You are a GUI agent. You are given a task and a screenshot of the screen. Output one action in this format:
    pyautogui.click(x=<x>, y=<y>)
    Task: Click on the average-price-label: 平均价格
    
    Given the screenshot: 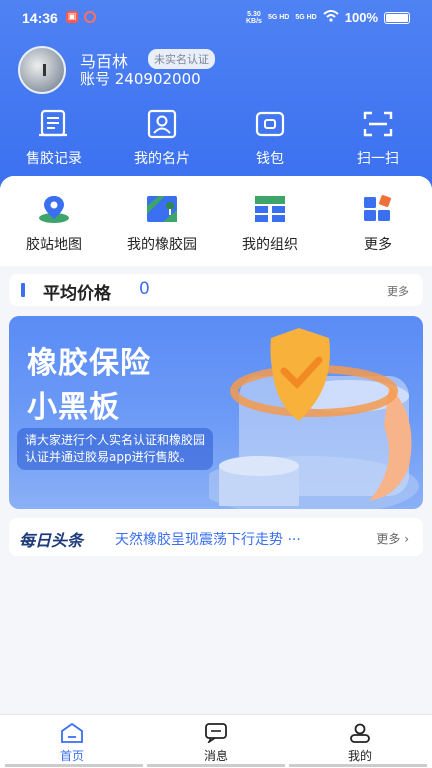 What is the action you would take?
    pyautogui.click(x=77, y=294)
    